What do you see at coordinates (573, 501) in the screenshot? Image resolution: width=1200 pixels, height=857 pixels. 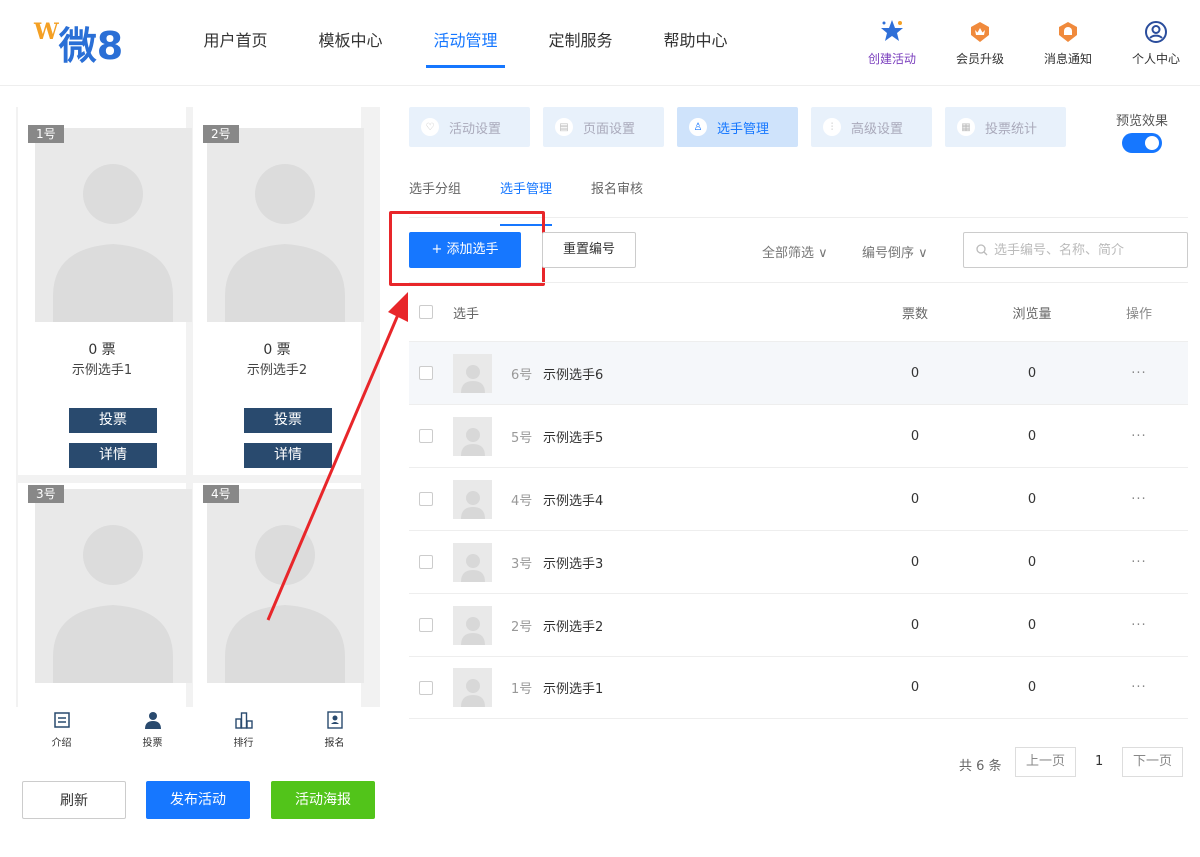 I see `player-name: 示例选手4` at bounding box center [573, 501].